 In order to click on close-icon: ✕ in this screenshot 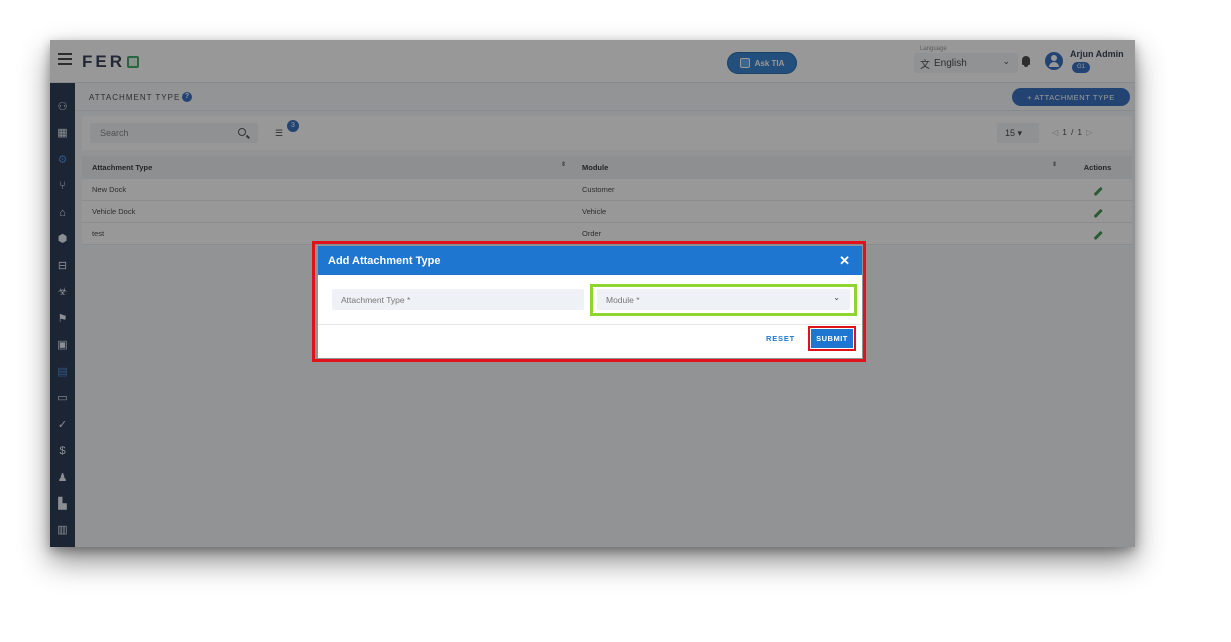, I will do `click(844, 261)`.